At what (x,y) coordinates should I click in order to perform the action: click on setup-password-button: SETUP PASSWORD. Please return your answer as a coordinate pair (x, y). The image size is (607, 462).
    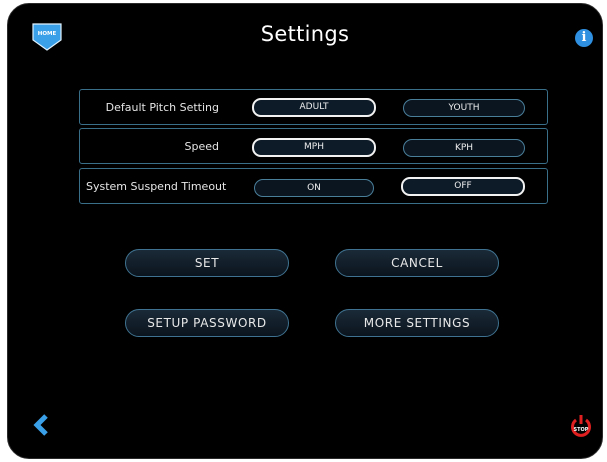
    Looking at the image, I should click on (207, 323).